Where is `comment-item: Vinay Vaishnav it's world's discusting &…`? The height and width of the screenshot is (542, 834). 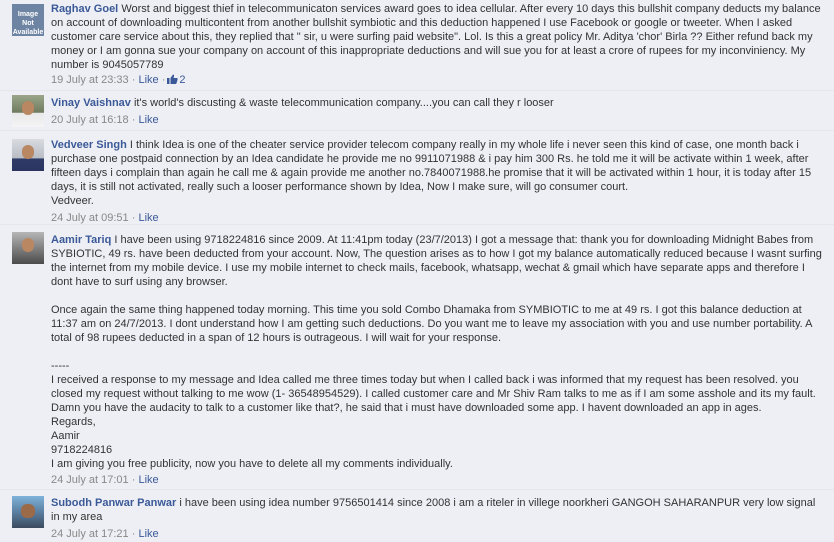
comment-item: Vinay Vaishnav it's world's discusting &… is located at coordinates (417, 111).